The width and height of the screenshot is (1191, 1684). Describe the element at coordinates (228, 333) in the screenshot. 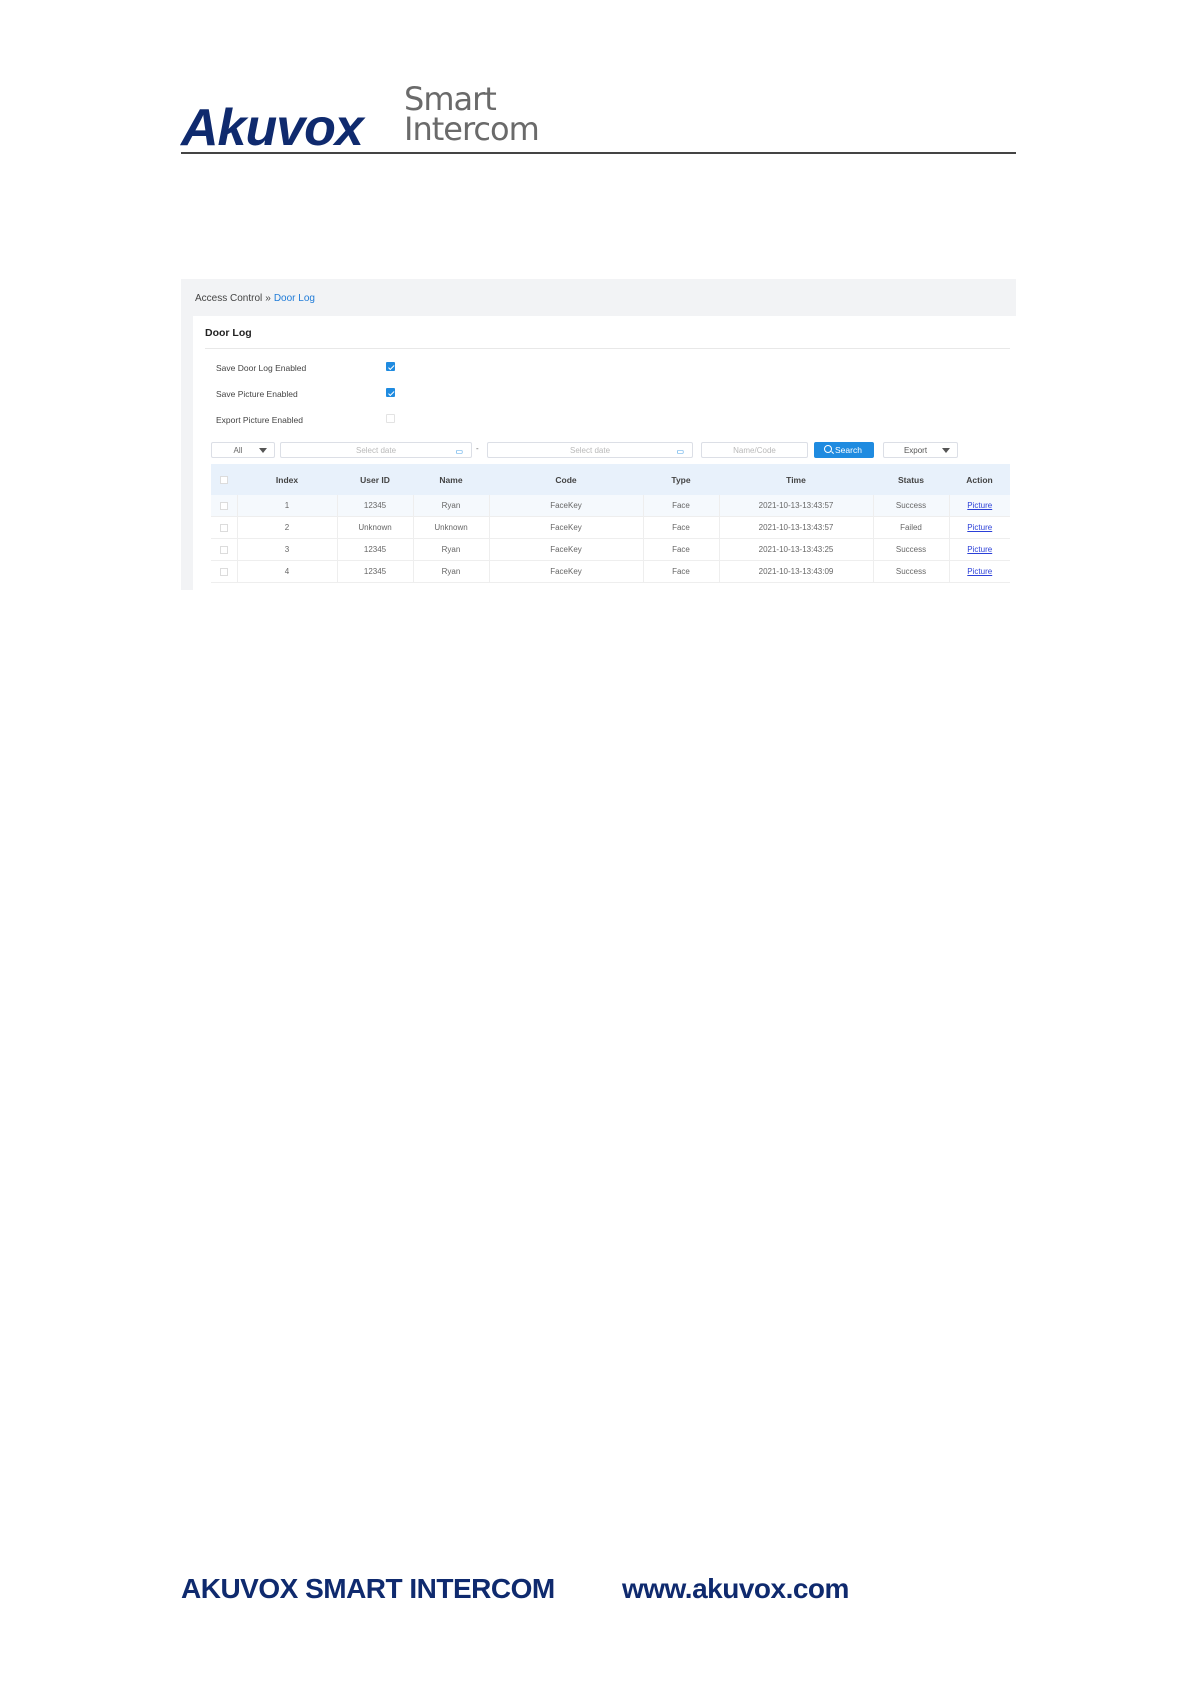

I see `panel-title: Door Log` at that location.